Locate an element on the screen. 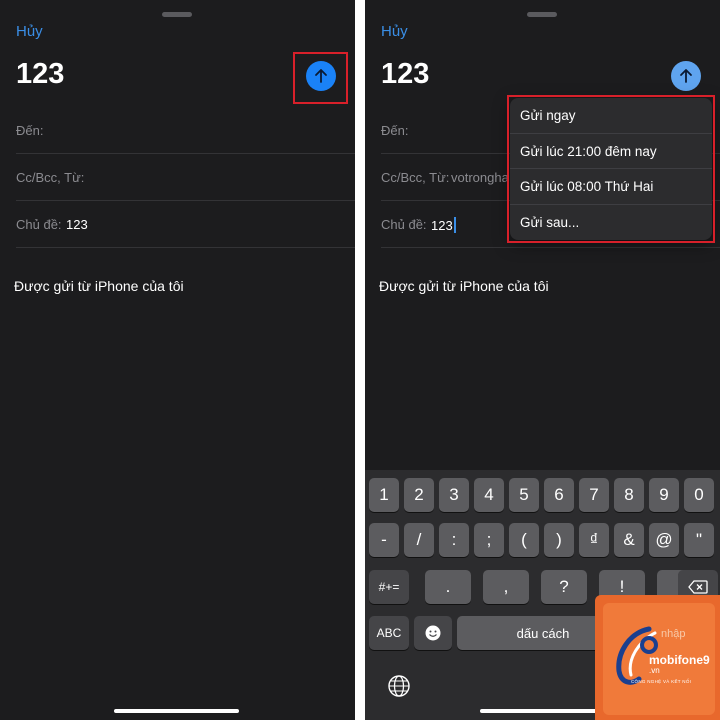 The width and height of the screenshot is (720, 720). key-punctuation: . is located at coordinates (448, 587).